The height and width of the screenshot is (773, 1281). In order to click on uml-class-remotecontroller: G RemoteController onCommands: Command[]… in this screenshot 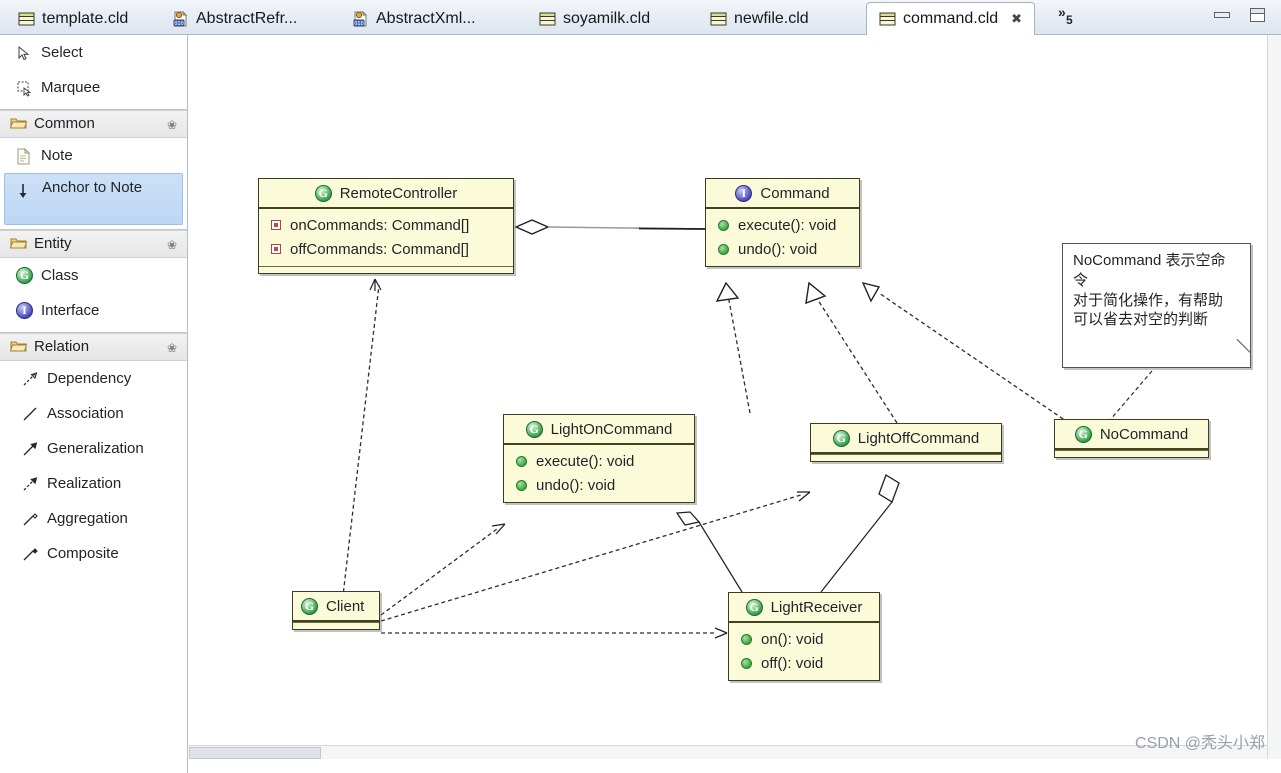, I will do `click(386, 226)`.